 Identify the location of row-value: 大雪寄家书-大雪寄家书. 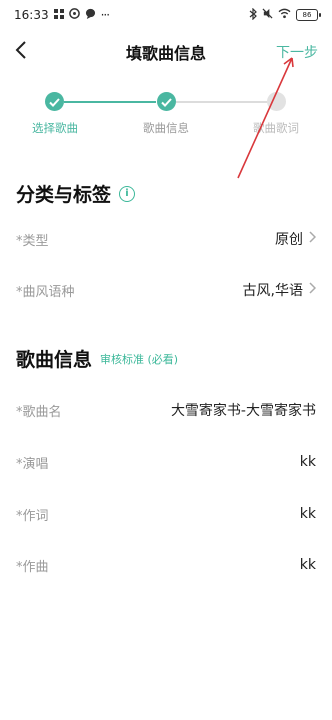
(243, 411).